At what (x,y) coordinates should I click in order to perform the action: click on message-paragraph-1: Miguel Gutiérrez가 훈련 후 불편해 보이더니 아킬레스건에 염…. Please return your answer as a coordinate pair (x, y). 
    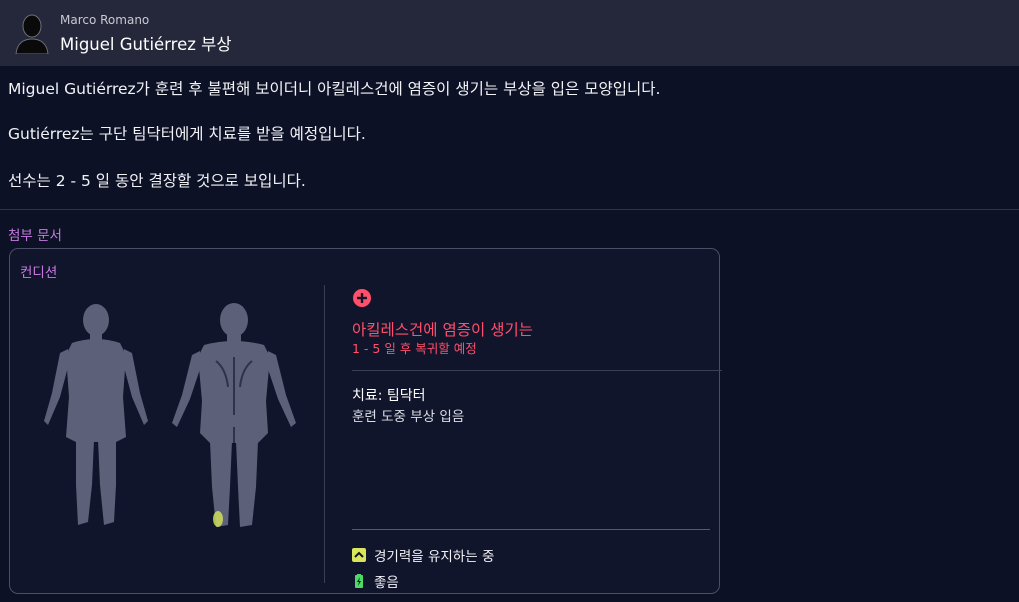
    Looking at the image, I should click on (334, 89).